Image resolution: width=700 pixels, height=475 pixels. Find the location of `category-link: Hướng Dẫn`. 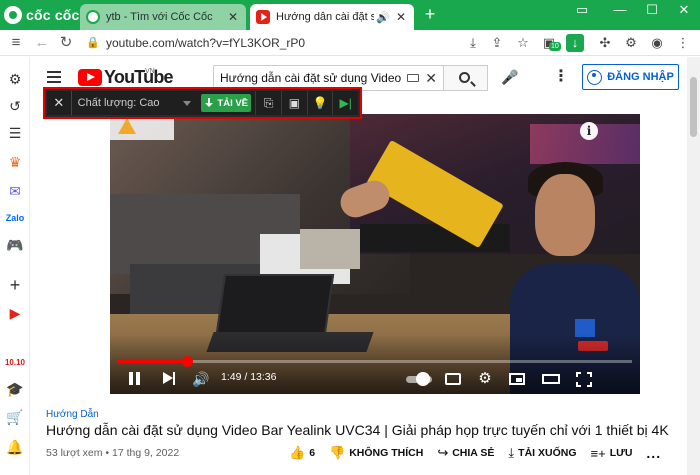

category-link: Hướng Dẫn is located at coordinates (72, 414).